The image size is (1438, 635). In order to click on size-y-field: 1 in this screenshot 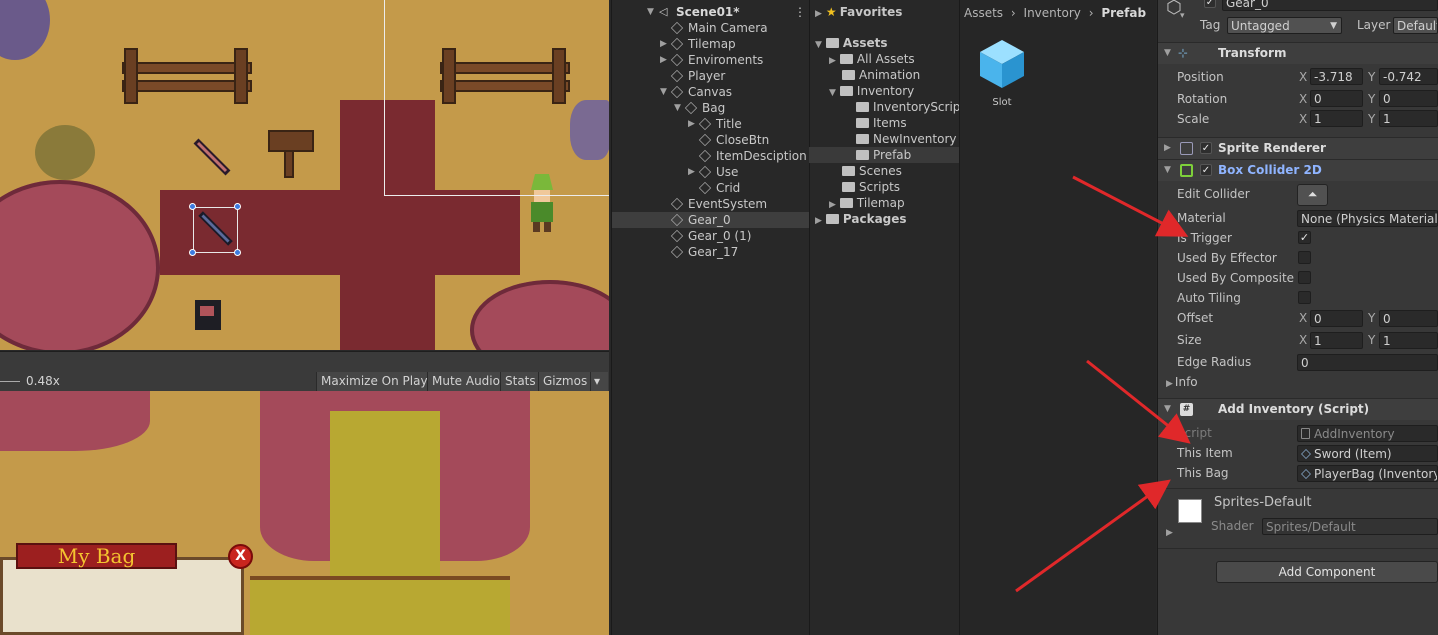, I will do `click(1408, 340)`.